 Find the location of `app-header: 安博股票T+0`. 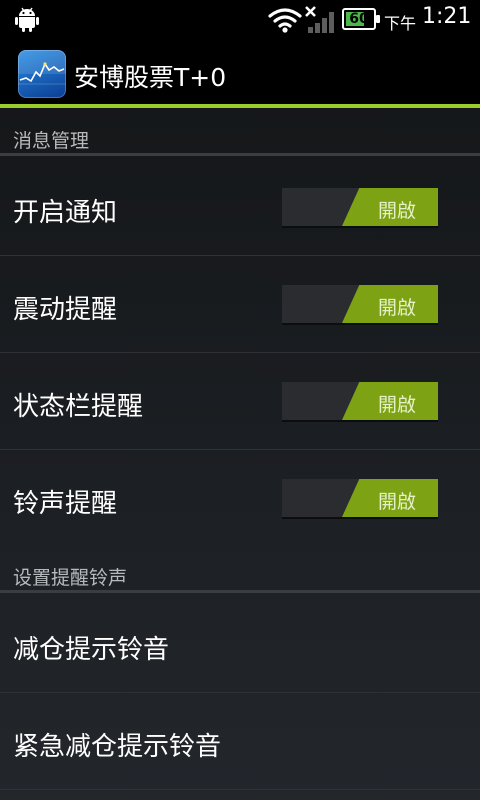

app-header: 安博股票T+0 is located at coordinates (240, 73).